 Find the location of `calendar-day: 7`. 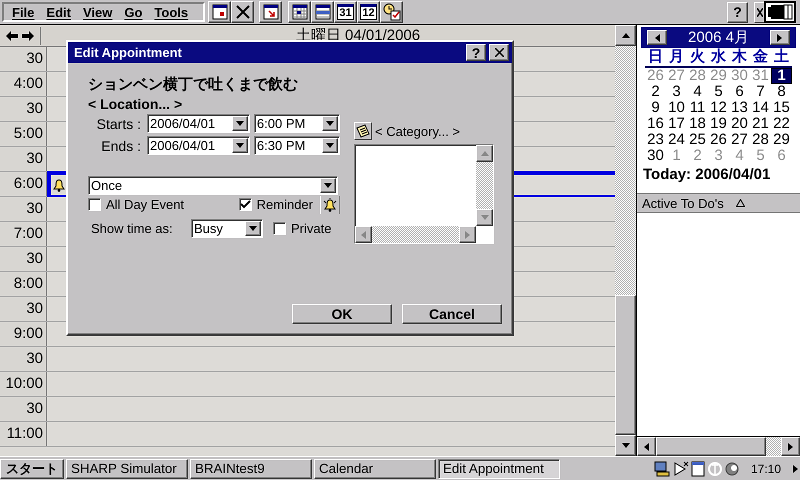

calendar-day: 7 is located at coordinates (760, 92).